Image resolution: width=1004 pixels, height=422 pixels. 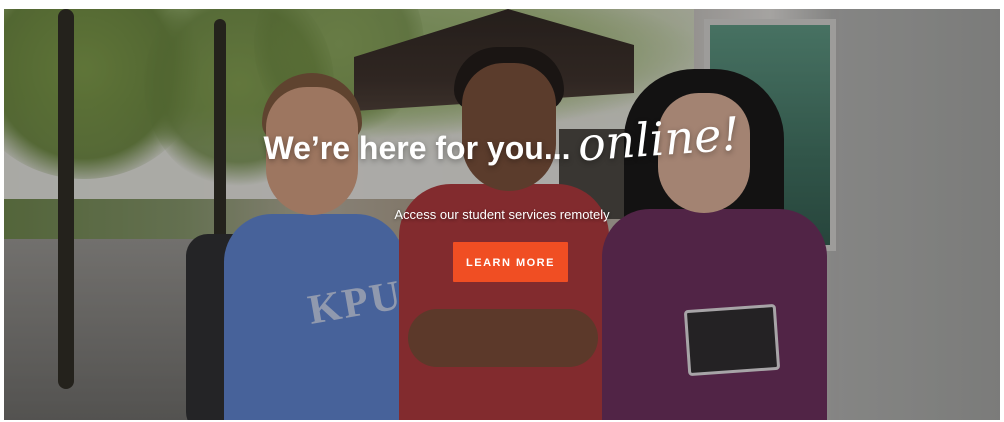 I want to click on headline-script: online!, so click(x=659, y=139).